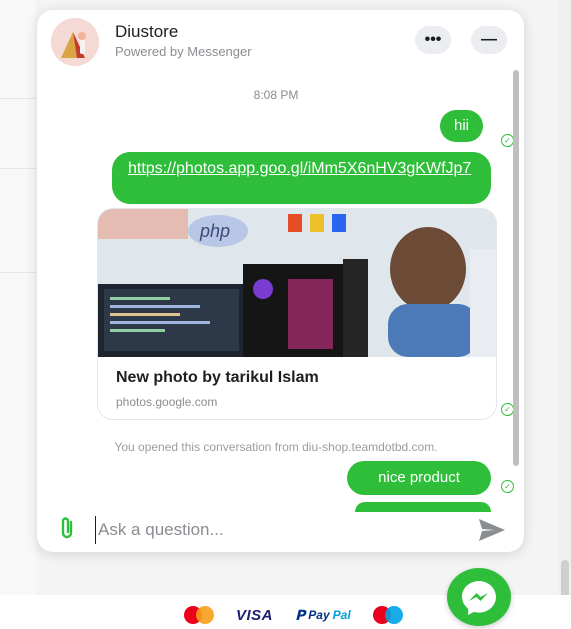  Describe the element at coordinates (507, 486) in the screenshot. I see `check-circle-icon: ✓` at that location.